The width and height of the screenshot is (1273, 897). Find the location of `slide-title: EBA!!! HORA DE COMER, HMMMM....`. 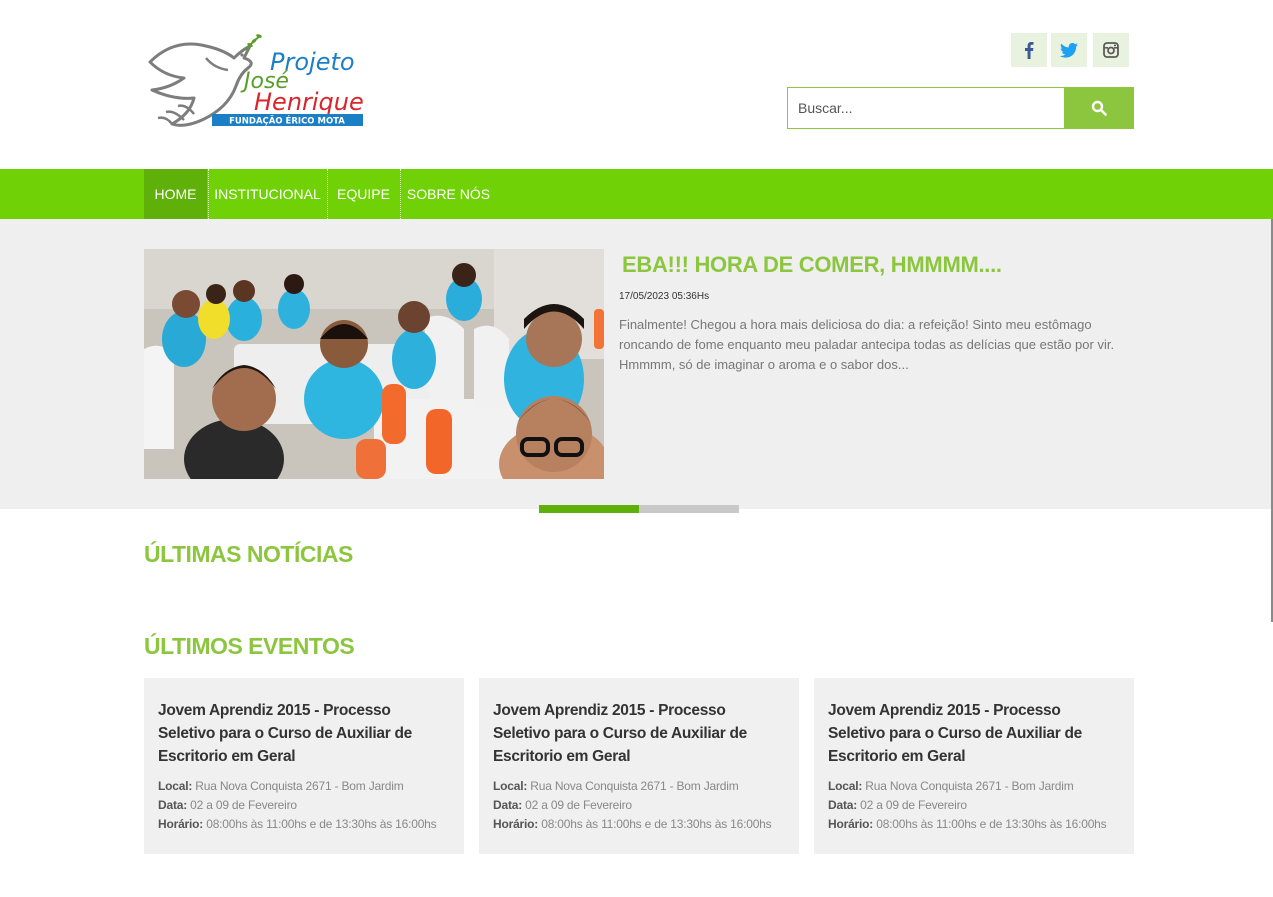

slide-title: EBA!!! HORA DE COMER, HMMMM.... is located at coordinates (812, 265).